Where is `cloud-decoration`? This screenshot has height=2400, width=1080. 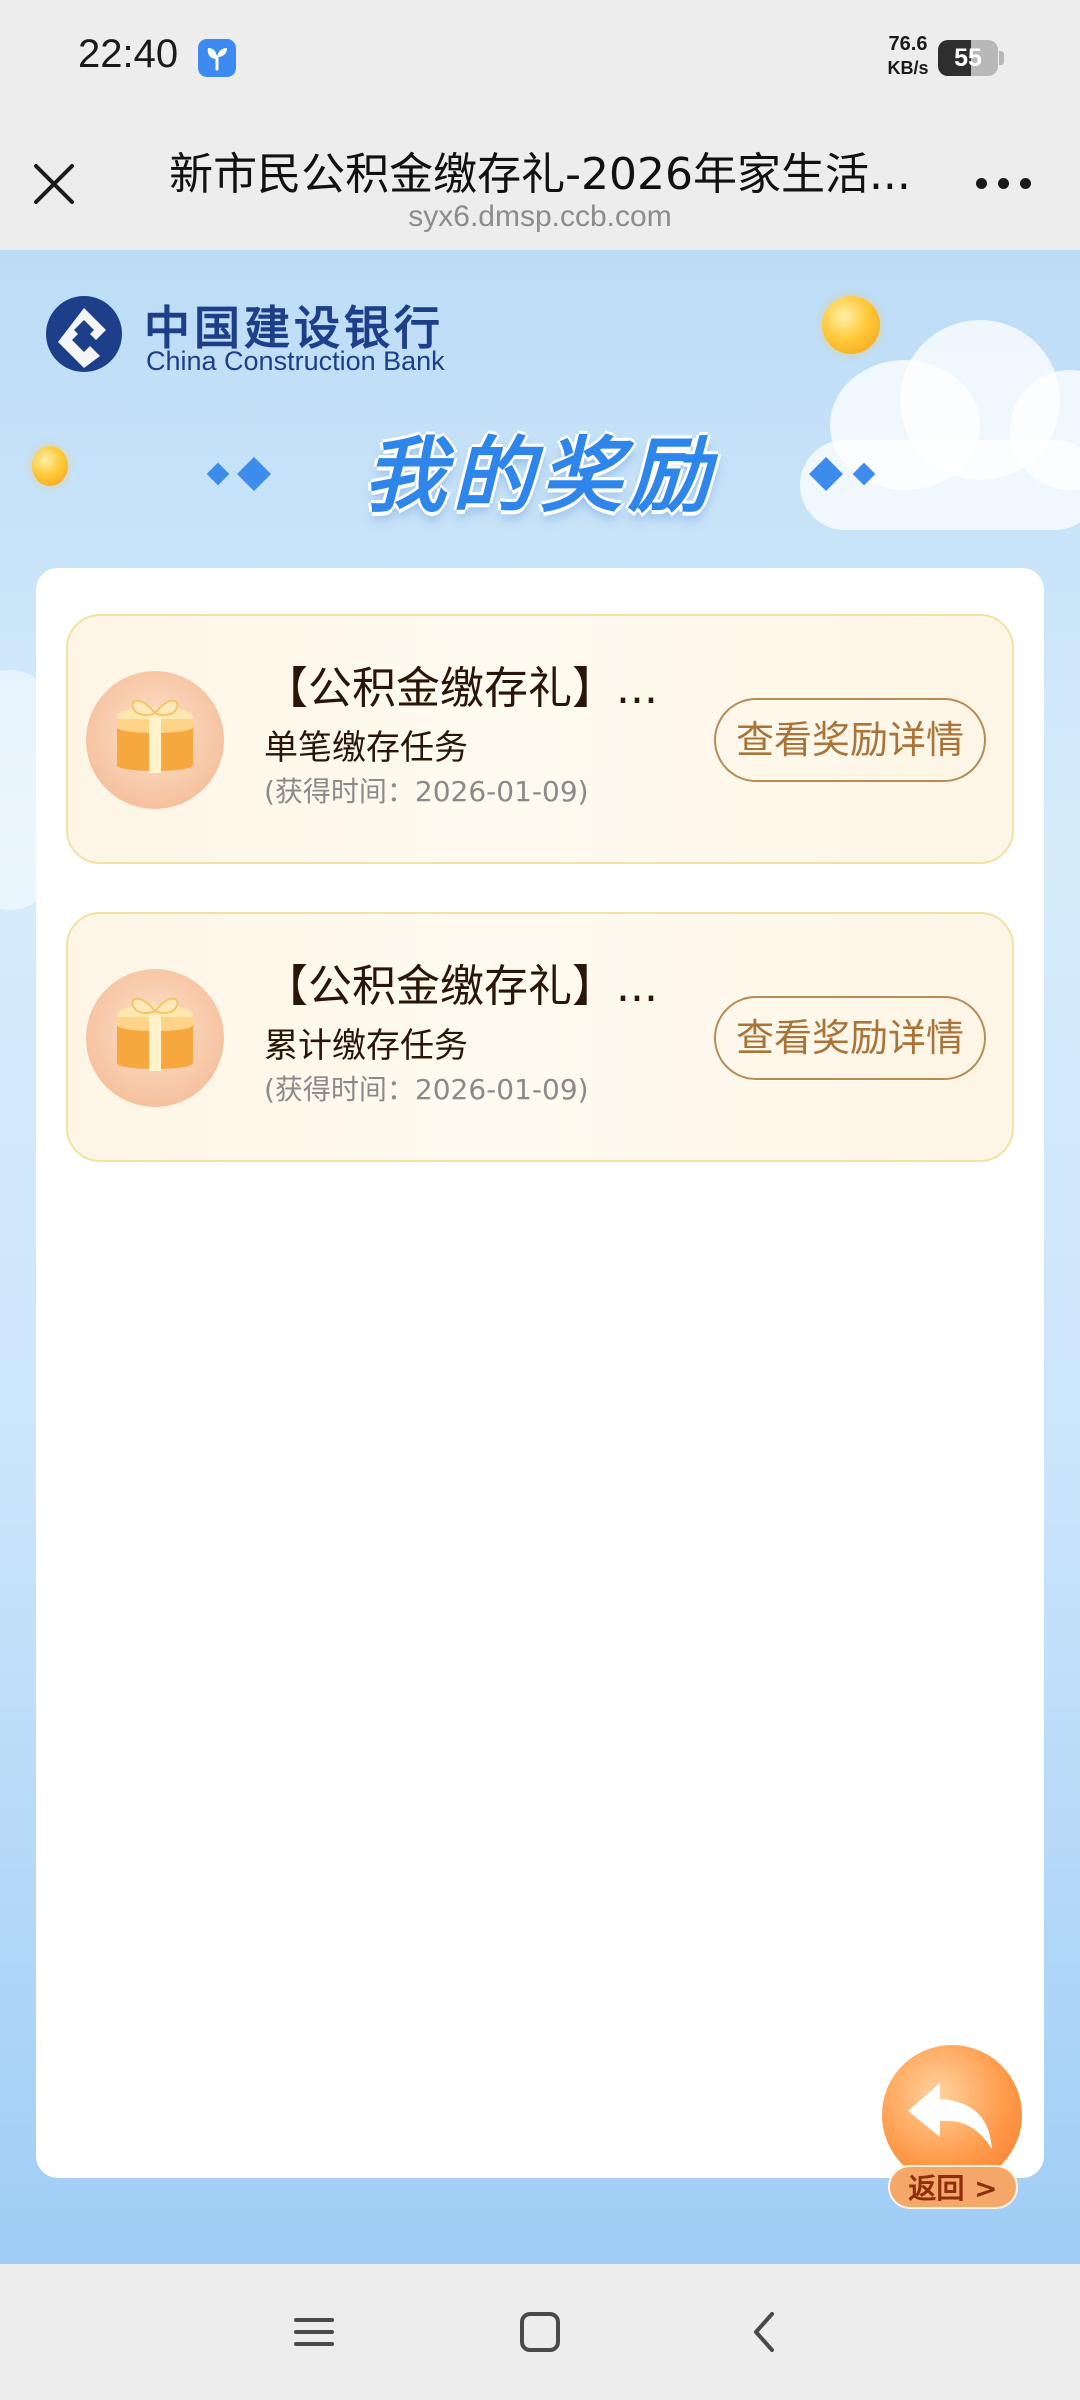
cloud-decoration is located at coordinates (940, 485).